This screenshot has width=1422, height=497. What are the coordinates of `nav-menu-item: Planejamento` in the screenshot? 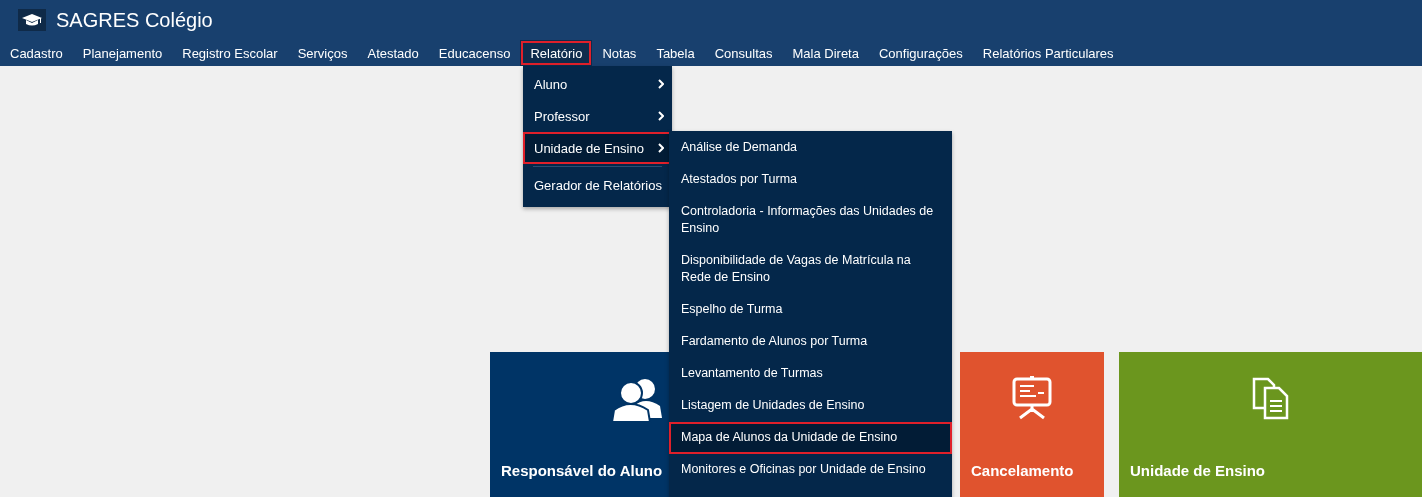 It's located at (122, 53).